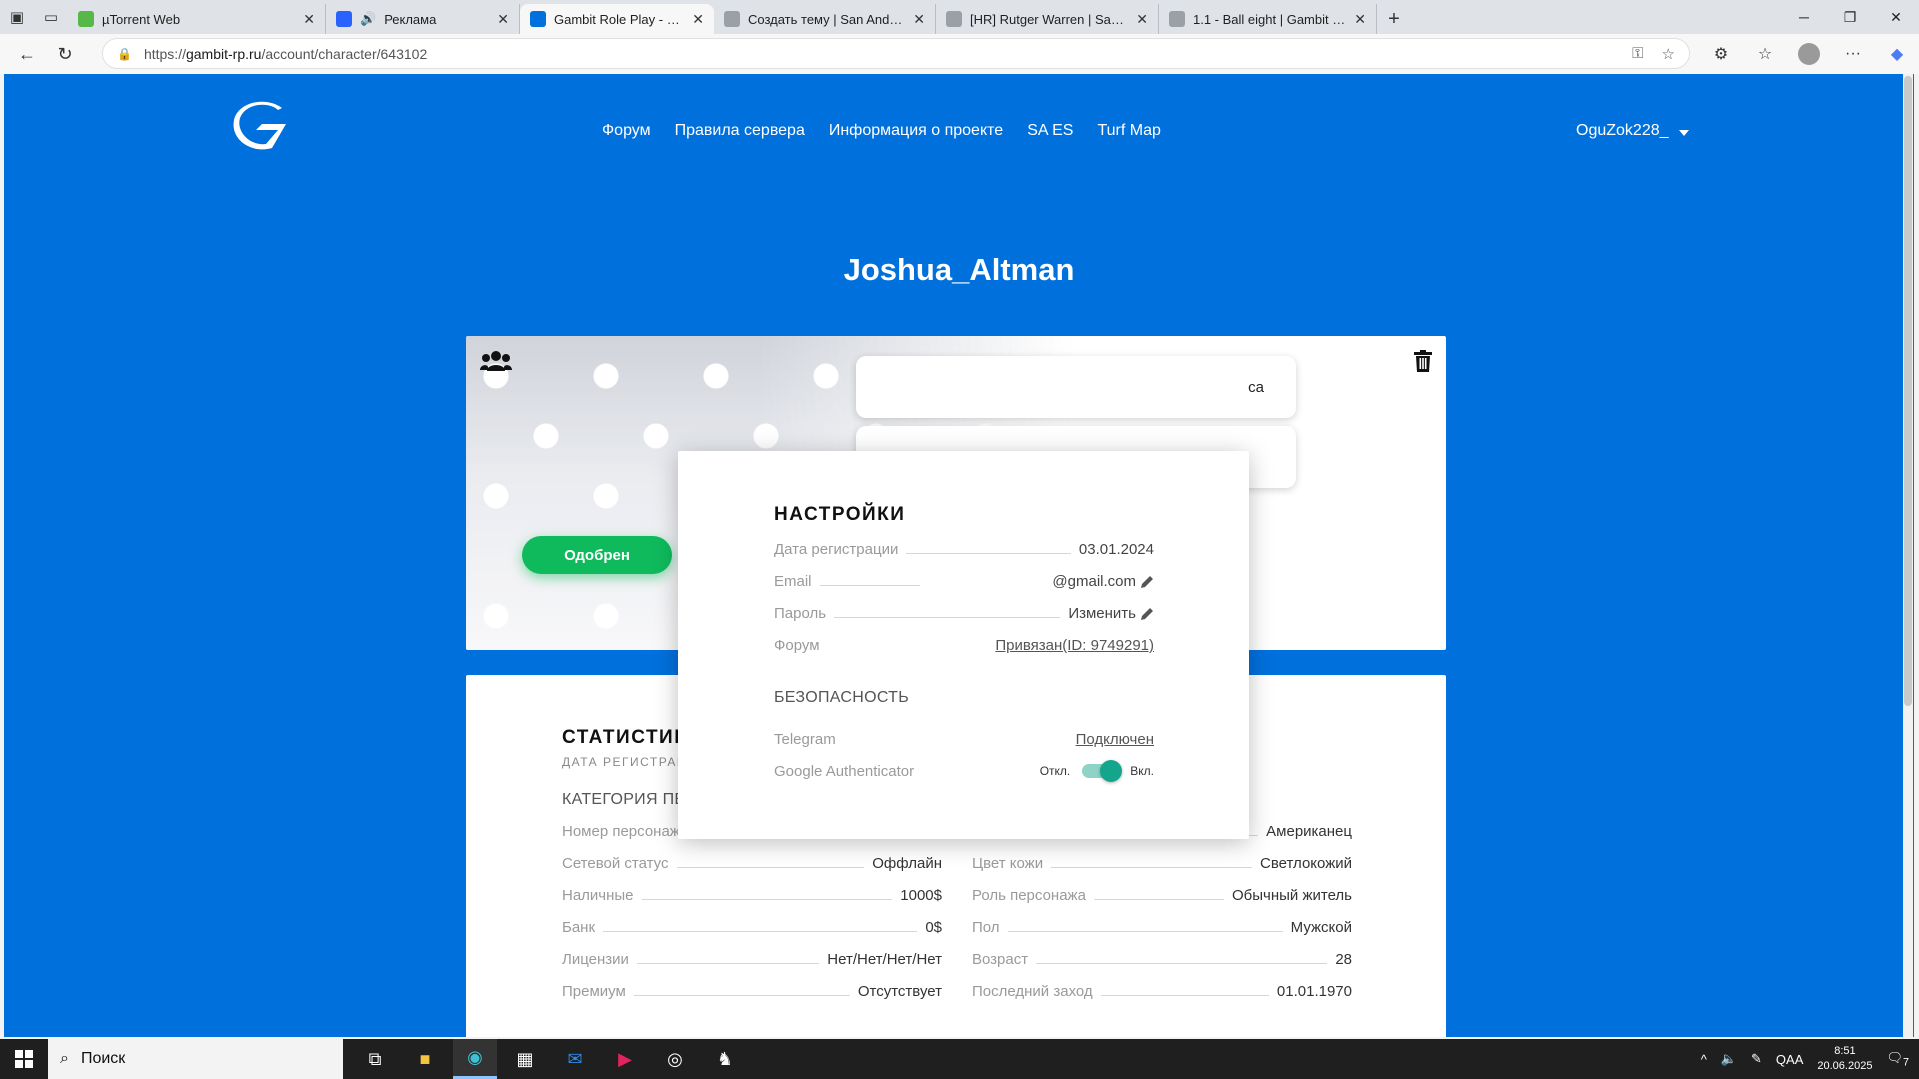  What do you see at coordinates (725, 1059) in the screenshot?
I see `game-app-icon: ♞` at bounding box center [725, 1059].